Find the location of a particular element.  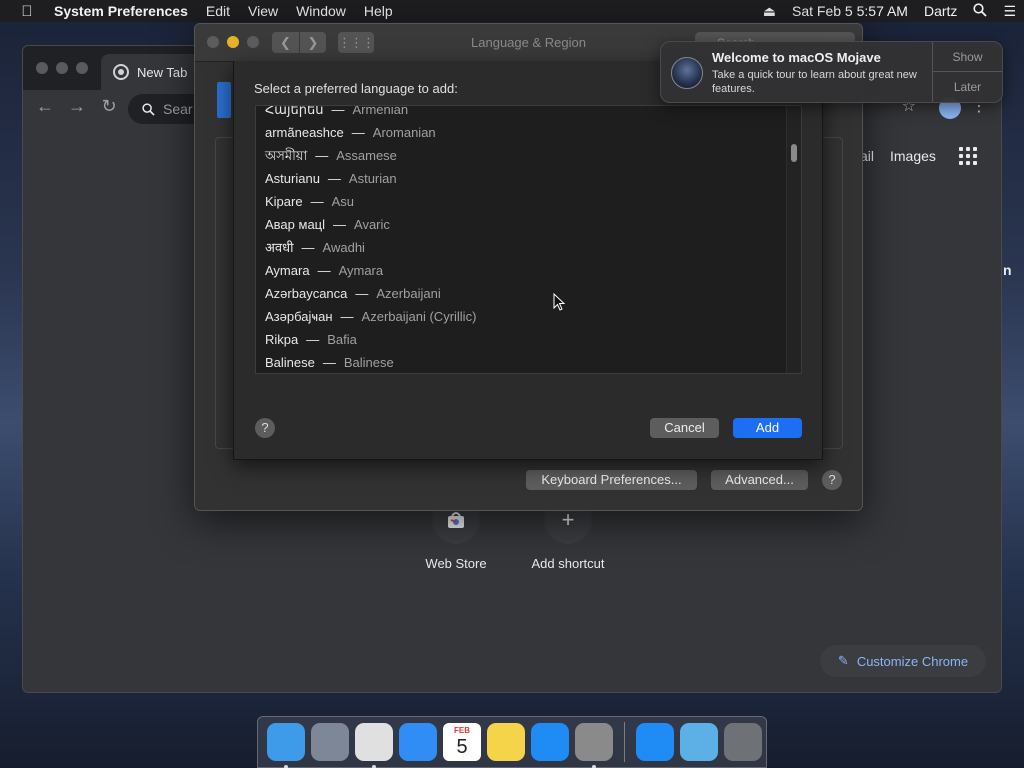

downloads-folder-icon is located at coordinates (699, 742).